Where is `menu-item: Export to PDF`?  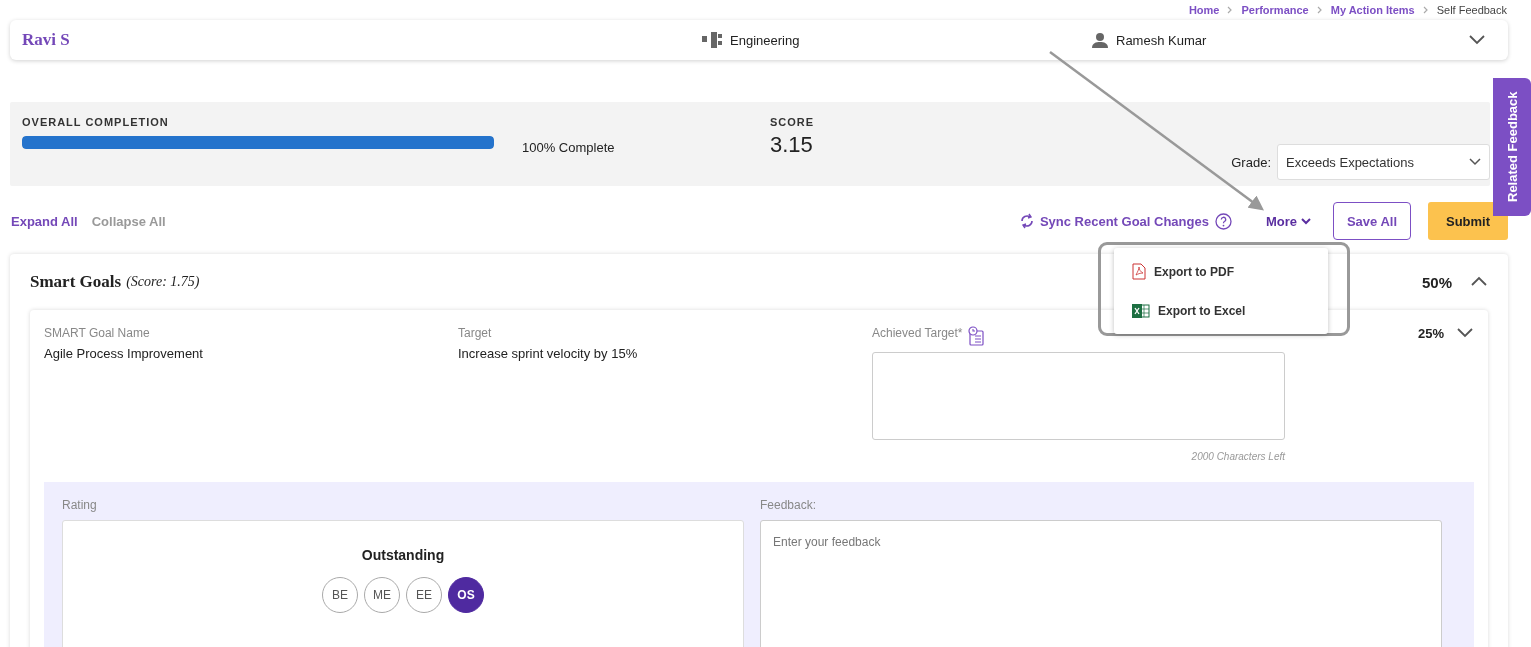
menu-item: Export to PDF is located at coordinates (1221, 272).